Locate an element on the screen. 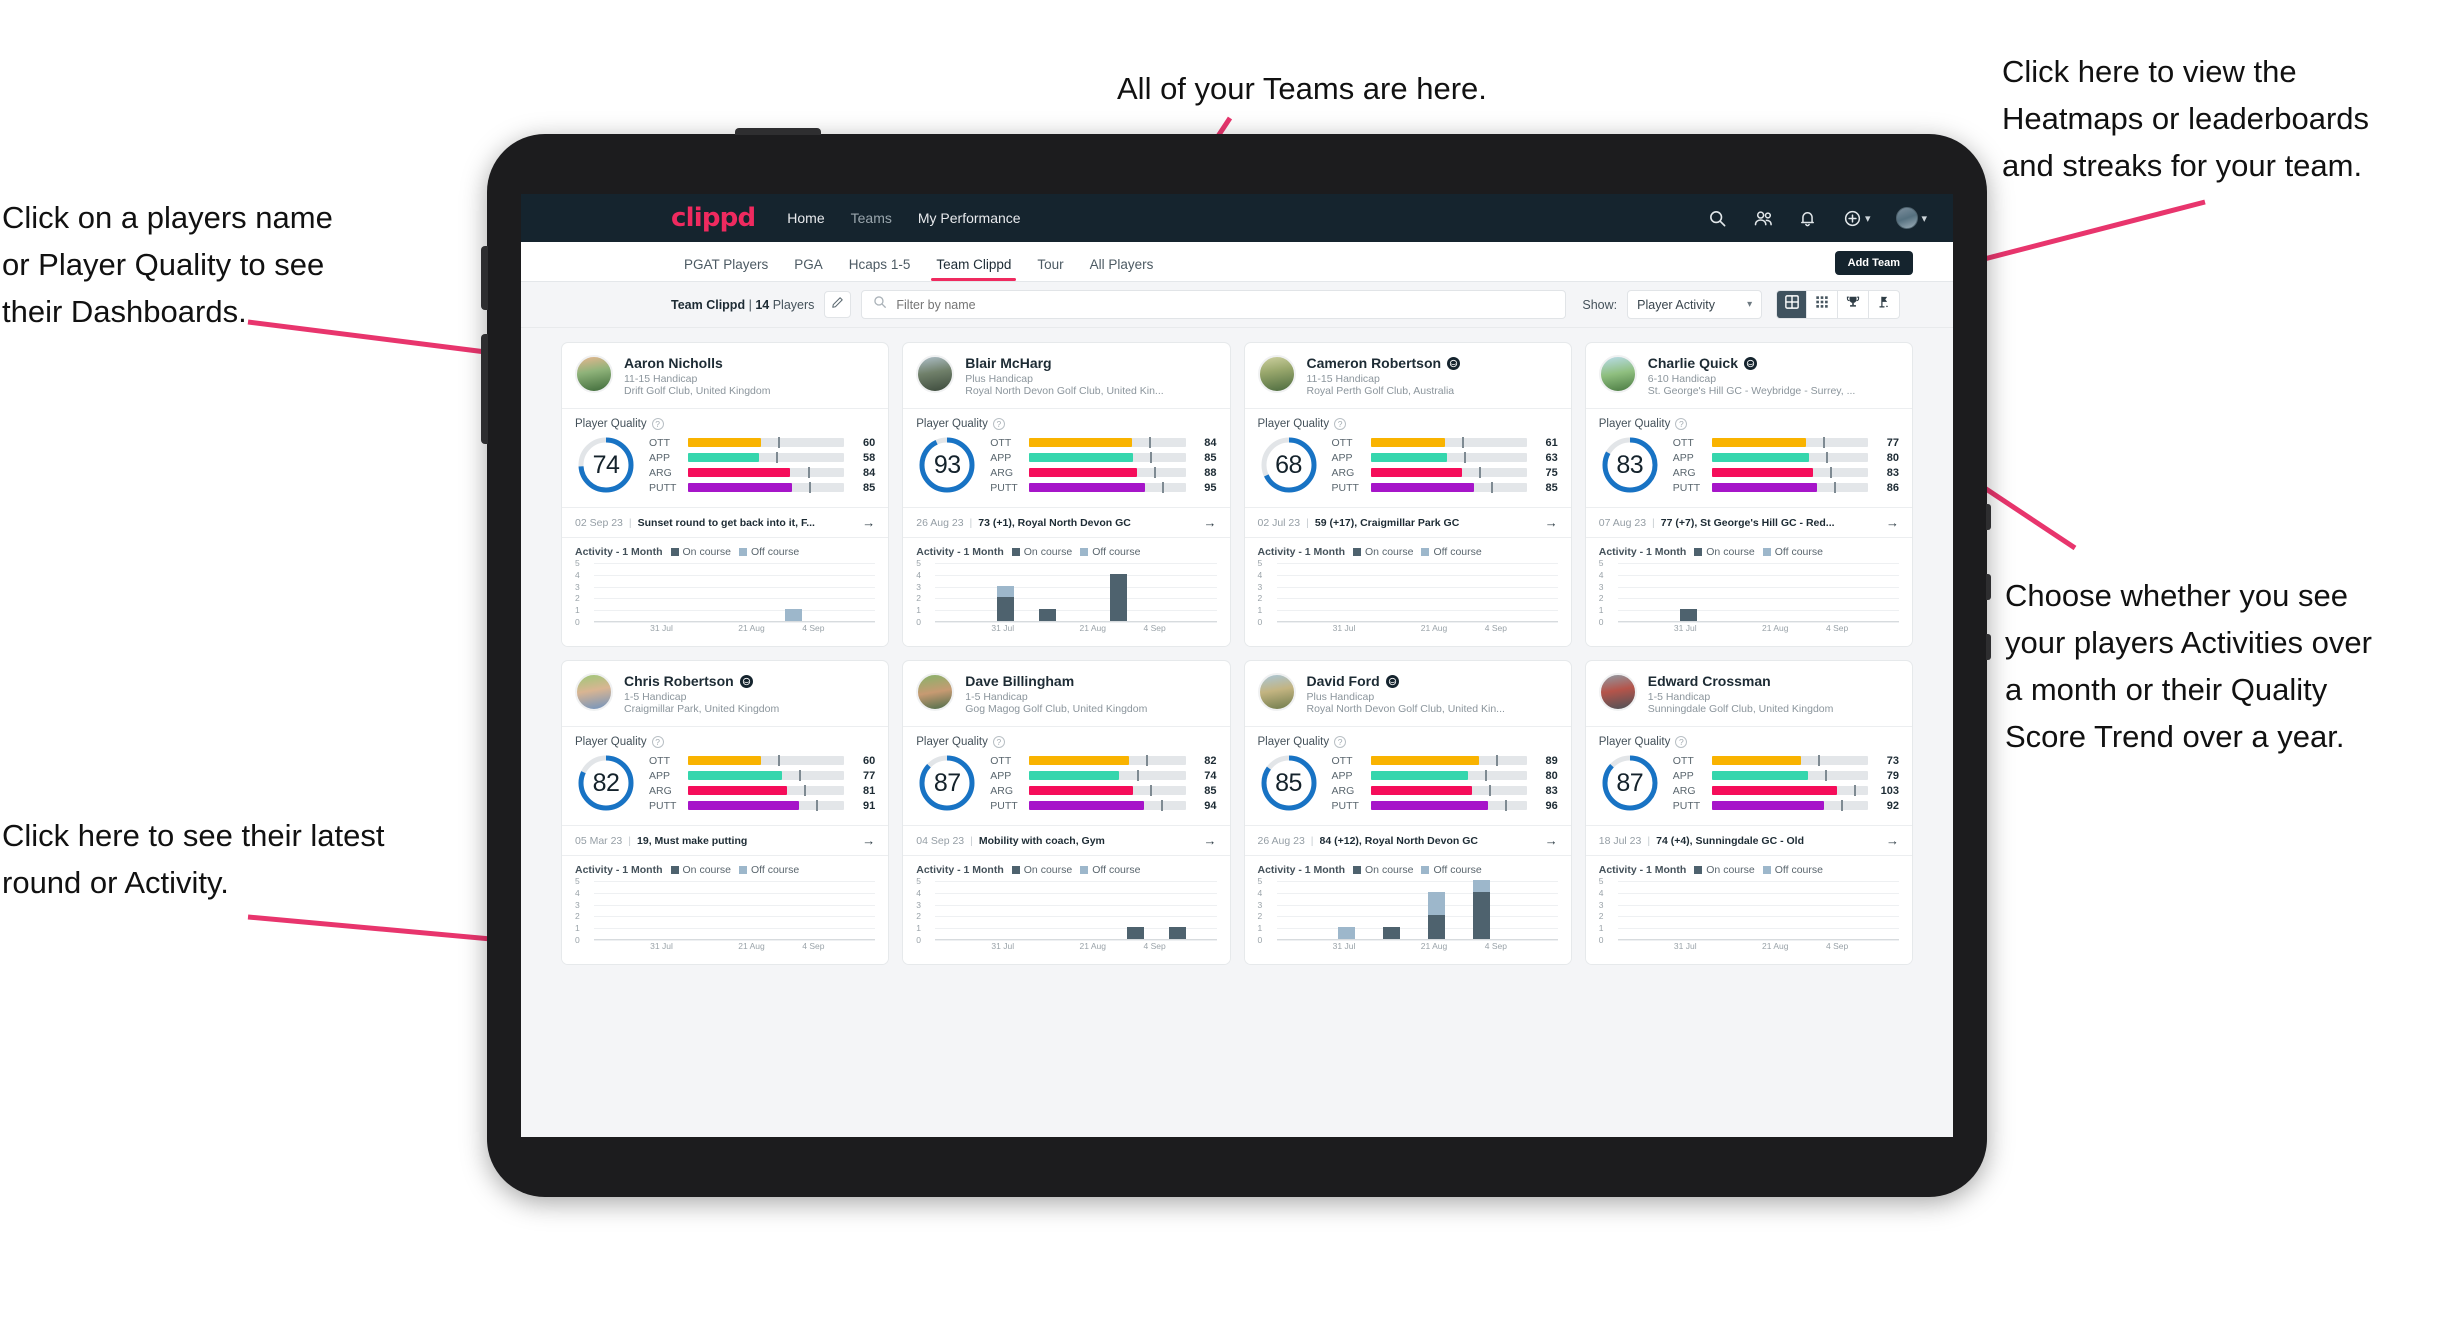 This screenshot has width=2452, height=1319. heatmap-button is located at coordinates (1885, 304).